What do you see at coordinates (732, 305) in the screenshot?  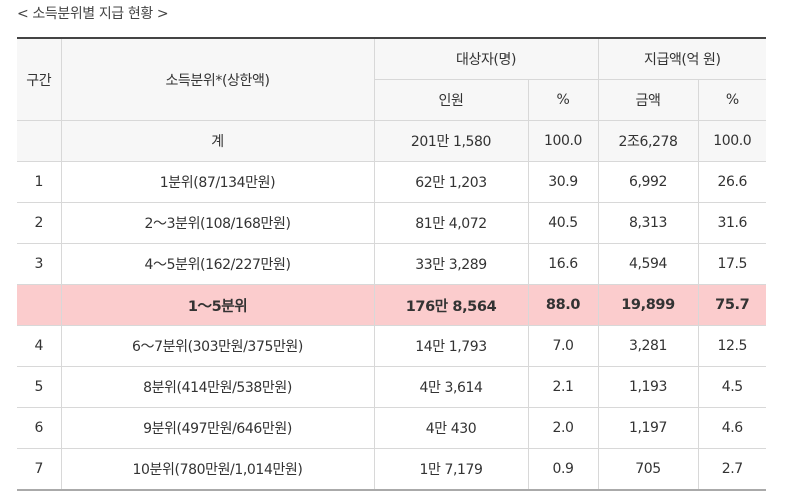 I see `cell-pct2: 75.7` at bounding box center [732, 305].